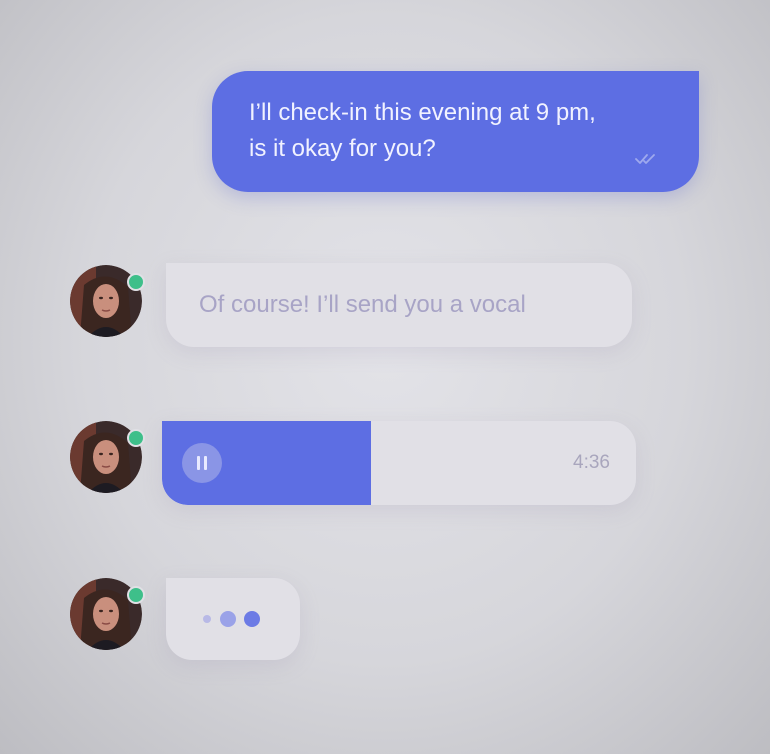 The width and height of the screenshot is (770, 754). What do you see at coordinates (362, 304) in the screenshot?
I see `incoming-message-text: Of course! I’ll send you a vocal` at bounding box center [362, 304].